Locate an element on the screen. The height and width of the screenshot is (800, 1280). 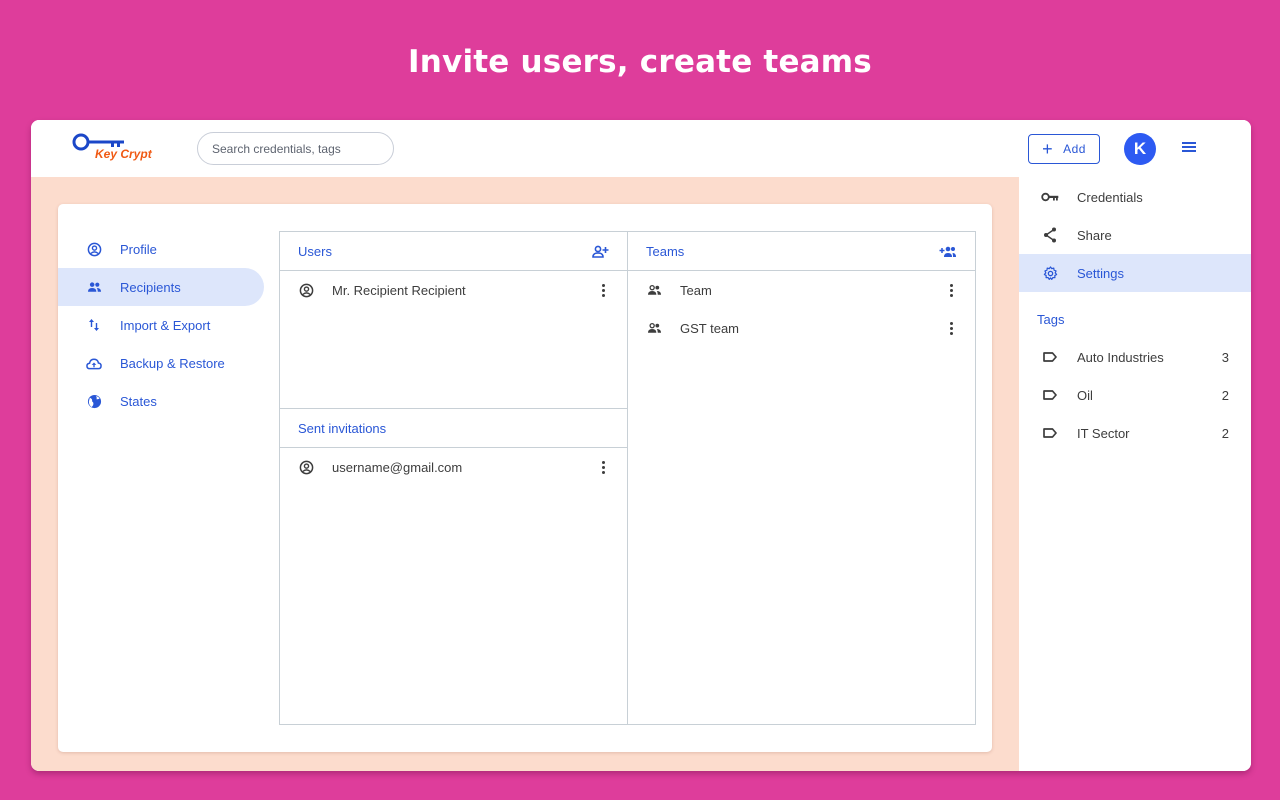
logo-text: Key Crypt is located at coordinates (123, 154).